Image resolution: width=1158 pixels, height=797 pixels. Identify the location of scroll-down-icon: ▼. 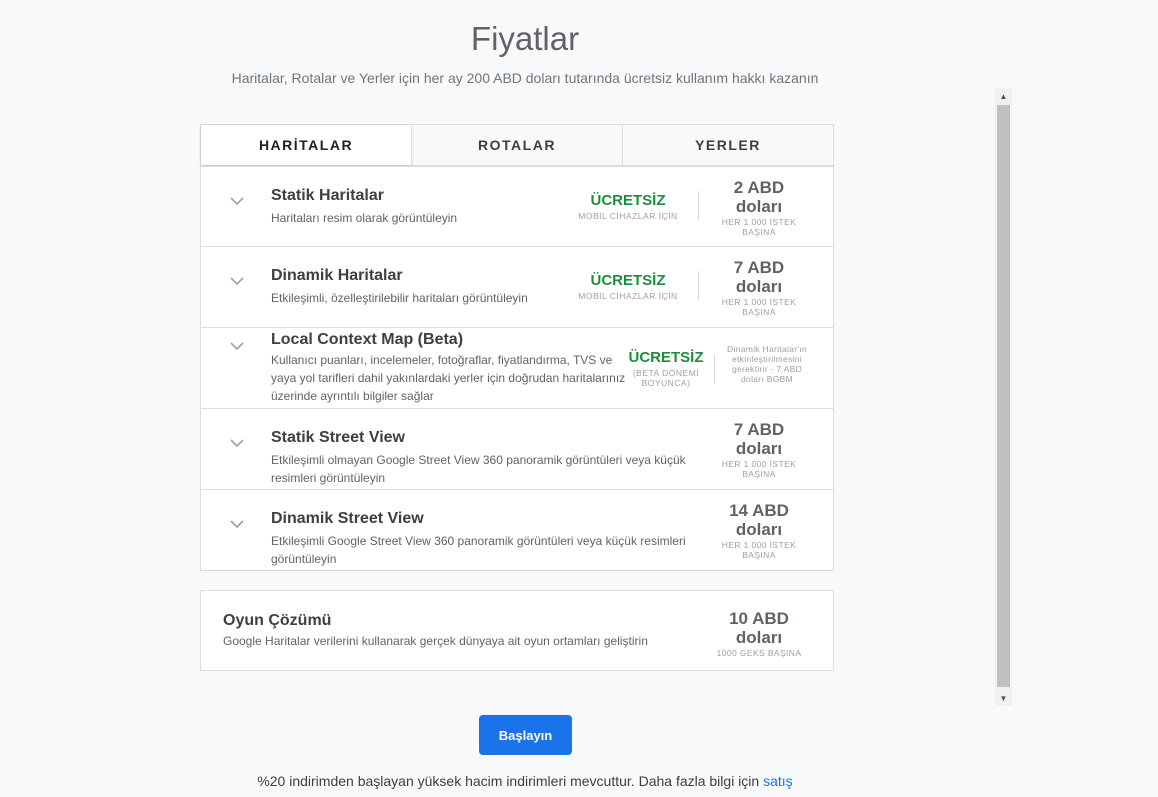
(1003, 698).